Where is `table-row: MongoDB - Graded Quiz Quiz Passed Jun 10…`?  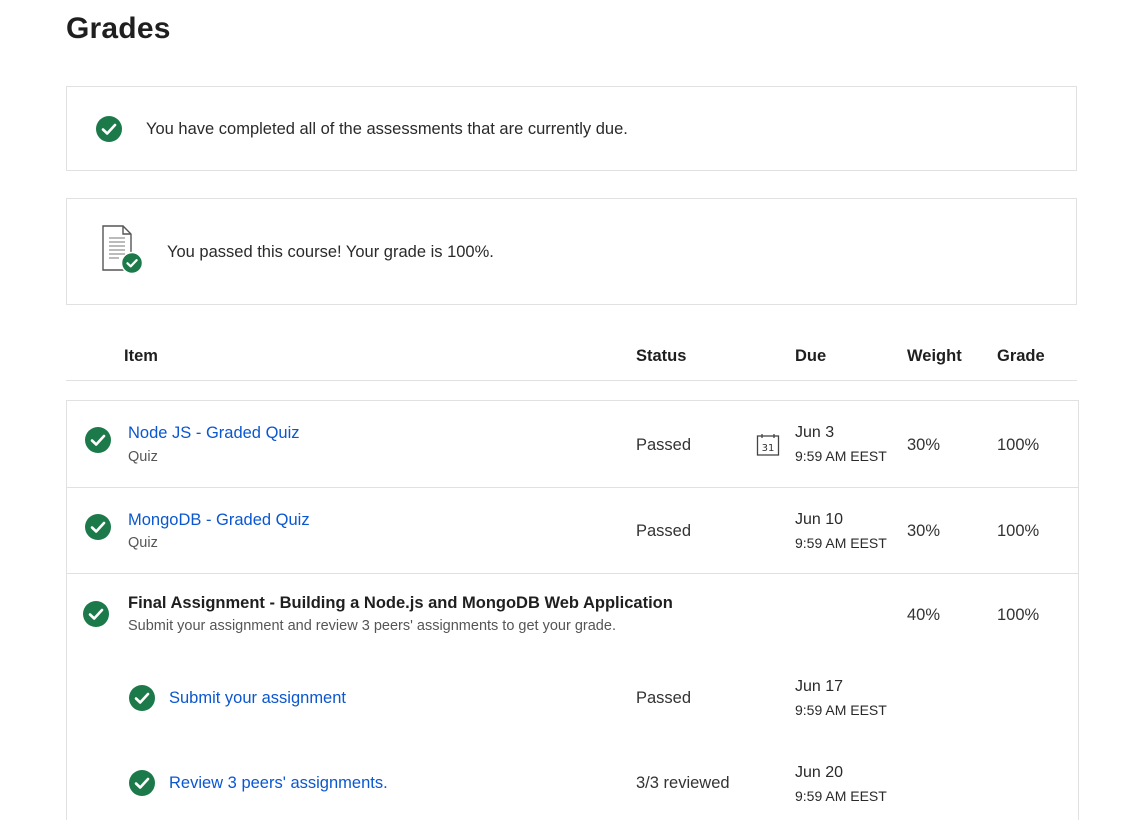 table-row: MongoDB - Graded Quiz Quiz Passed Jun 10… is located at coordinates (572, 531).